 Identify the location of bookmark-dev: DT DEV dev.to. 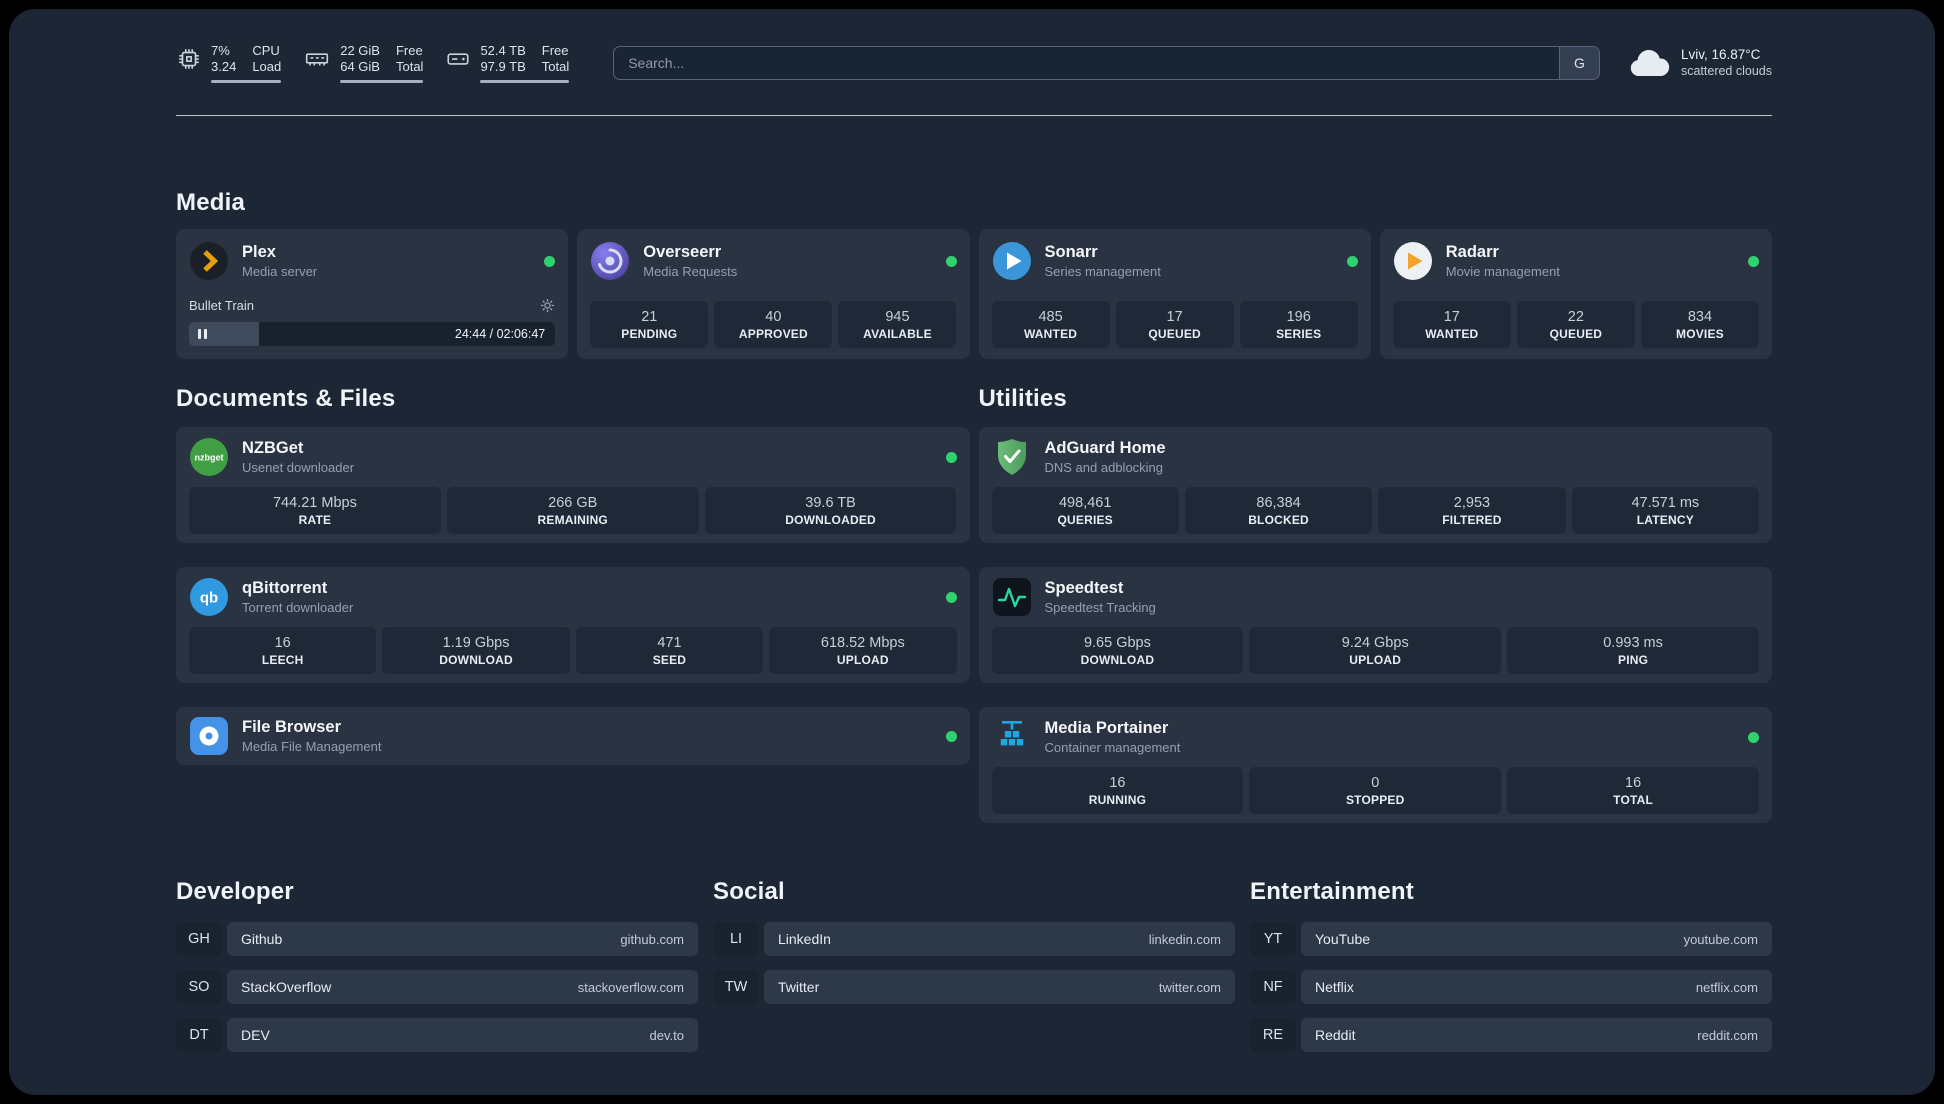
(437, 1035).